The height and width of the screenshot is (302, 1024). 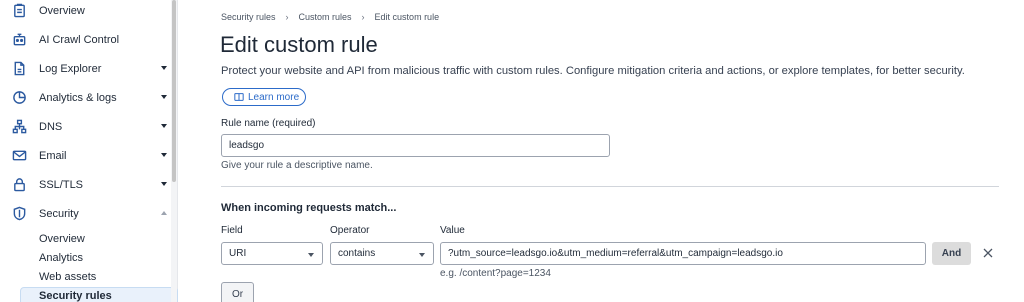 What do you see at coordinates (951, 253) in the screenshot?
I see `and-button: And` at bounding box center [951, 253].